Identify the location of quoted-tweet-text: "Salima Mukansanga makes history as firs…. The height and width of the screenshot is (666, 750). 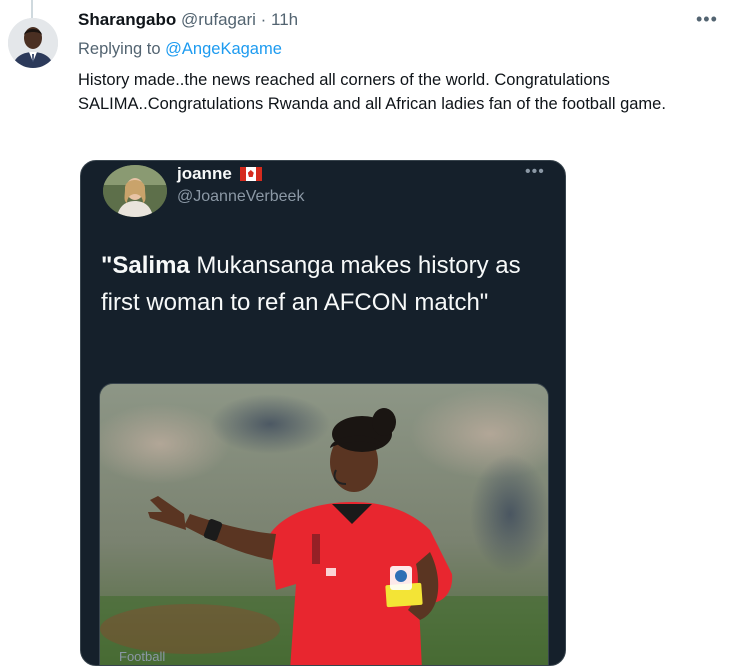
(326, 284).